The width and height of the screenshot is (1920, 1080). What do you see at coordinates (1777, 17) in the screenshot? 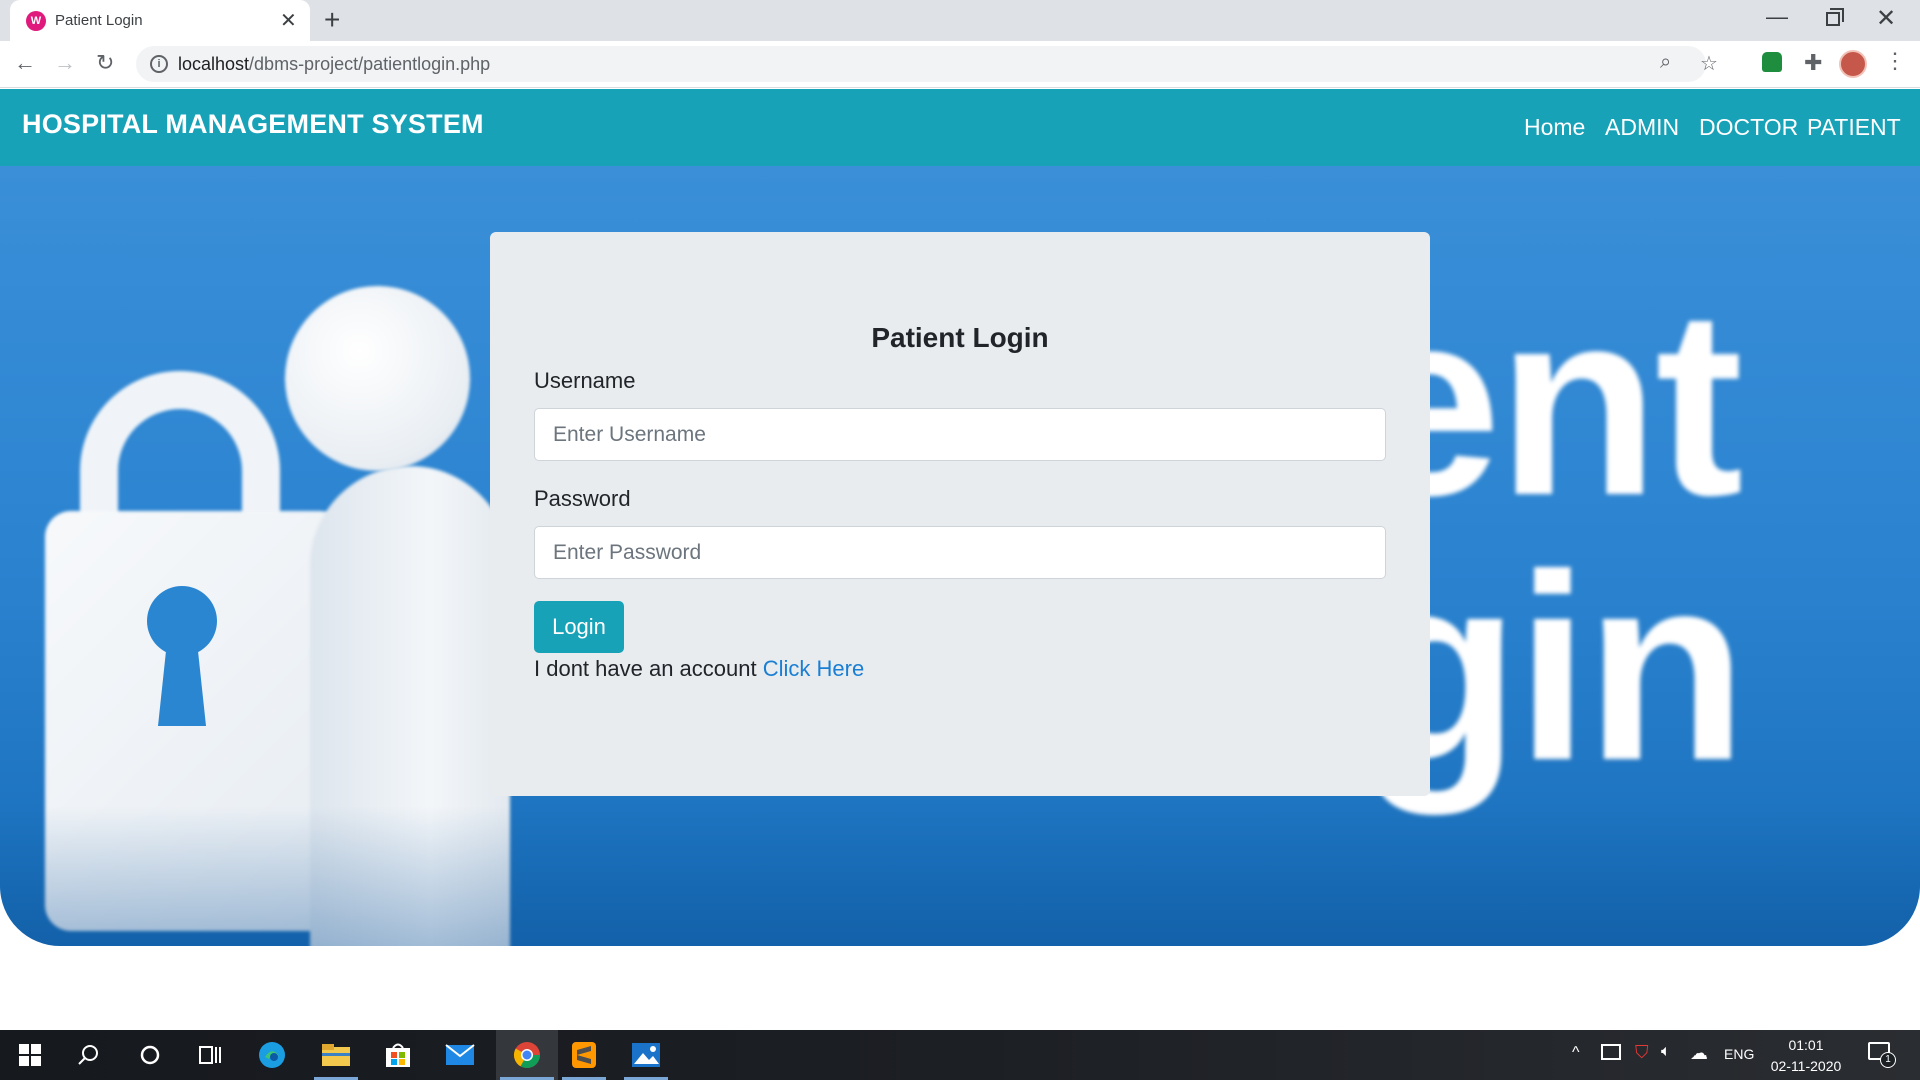
I see `window-minimize-icon: —` at bounding box center [1777, 17].